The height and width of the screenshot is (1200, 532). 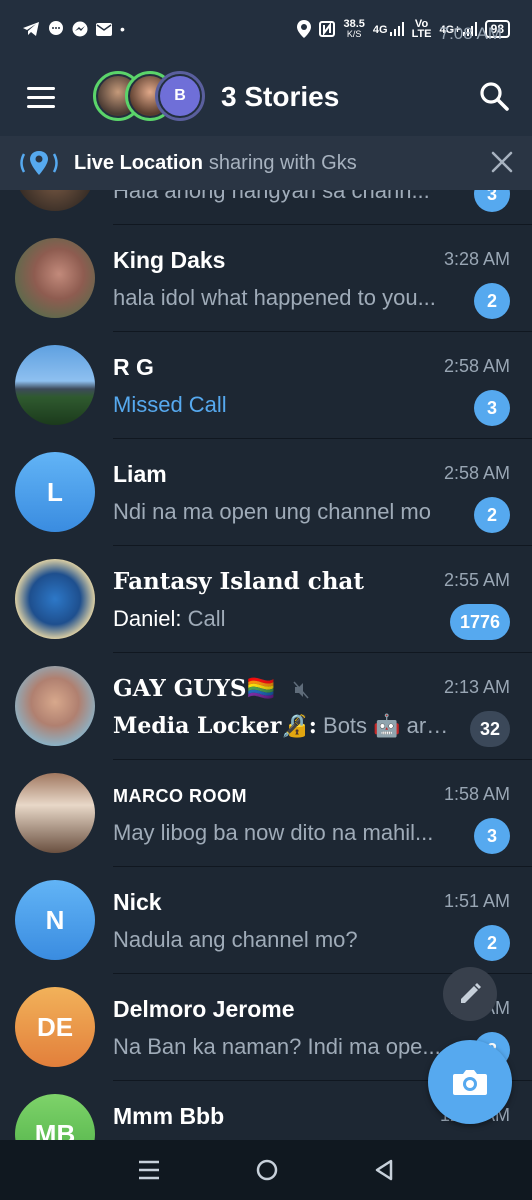 I want to click on notification-icons: •, so click(x=73, y=29).